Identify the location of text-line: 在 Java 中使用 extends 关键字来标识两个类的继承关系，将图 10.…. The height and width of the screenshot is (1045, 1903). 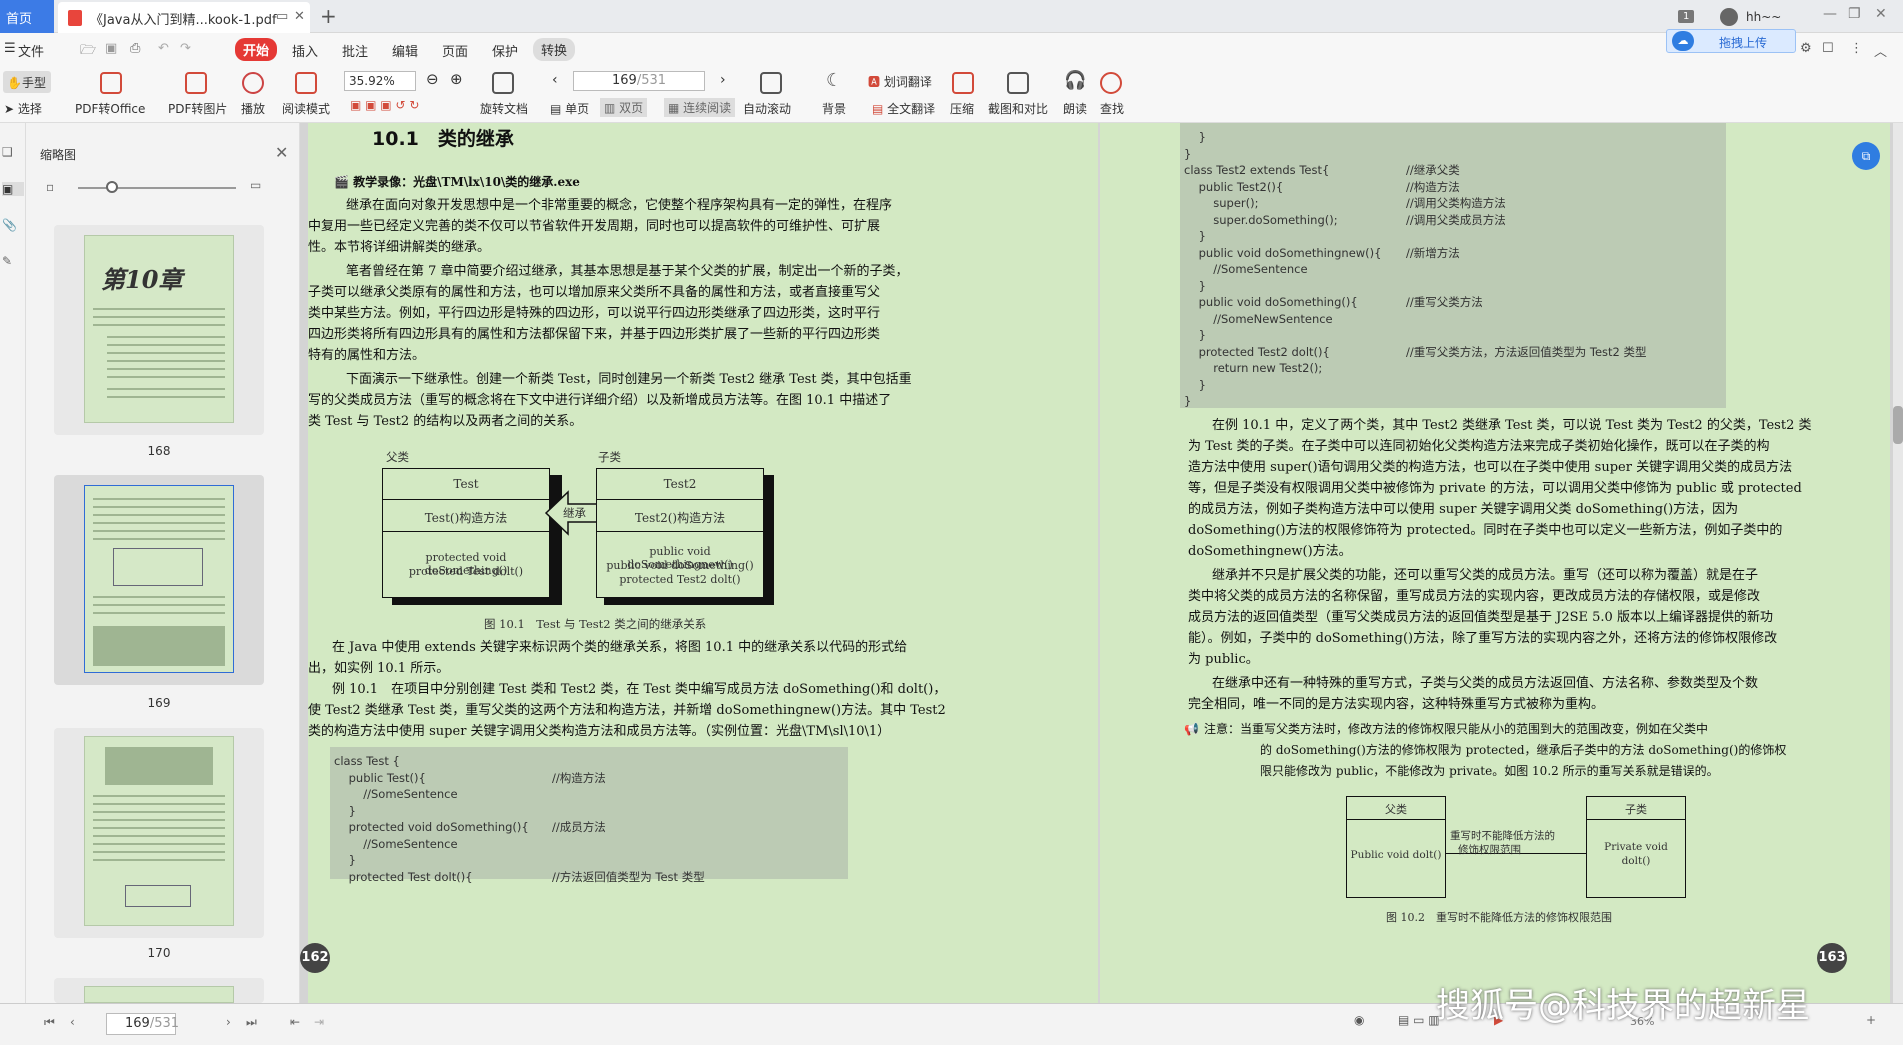
(620, 647).